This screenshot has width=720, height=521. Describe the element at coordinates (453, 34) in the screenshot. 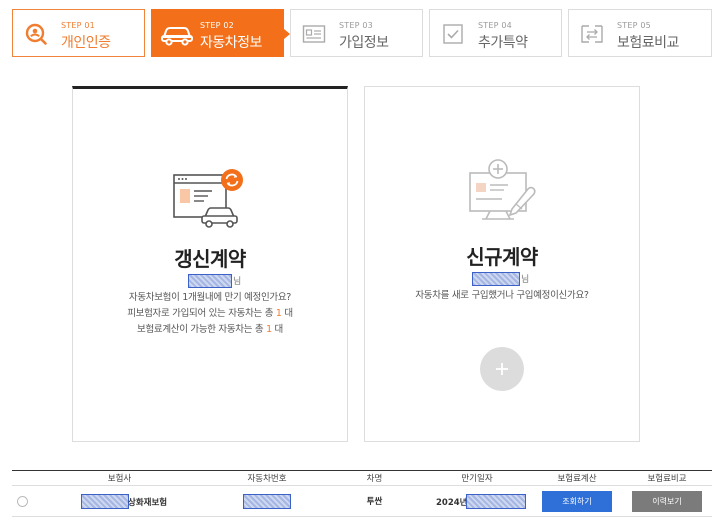

I see `checkbox-icon` at that location.